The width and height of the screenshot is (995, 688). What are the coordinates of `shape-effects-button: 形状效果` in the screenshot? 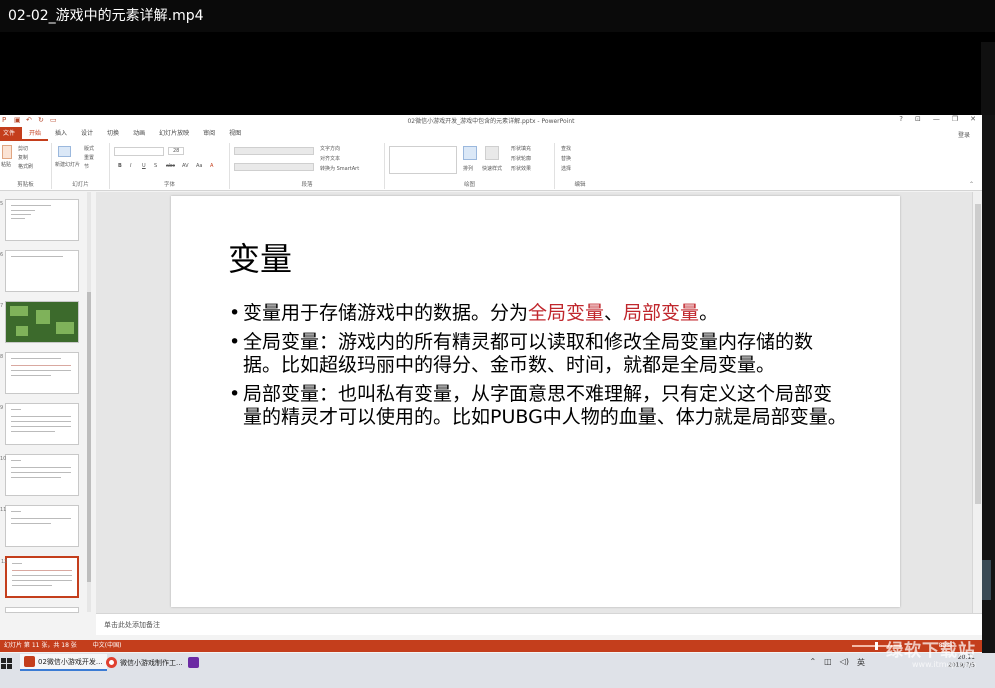 It's located at (521, 168).